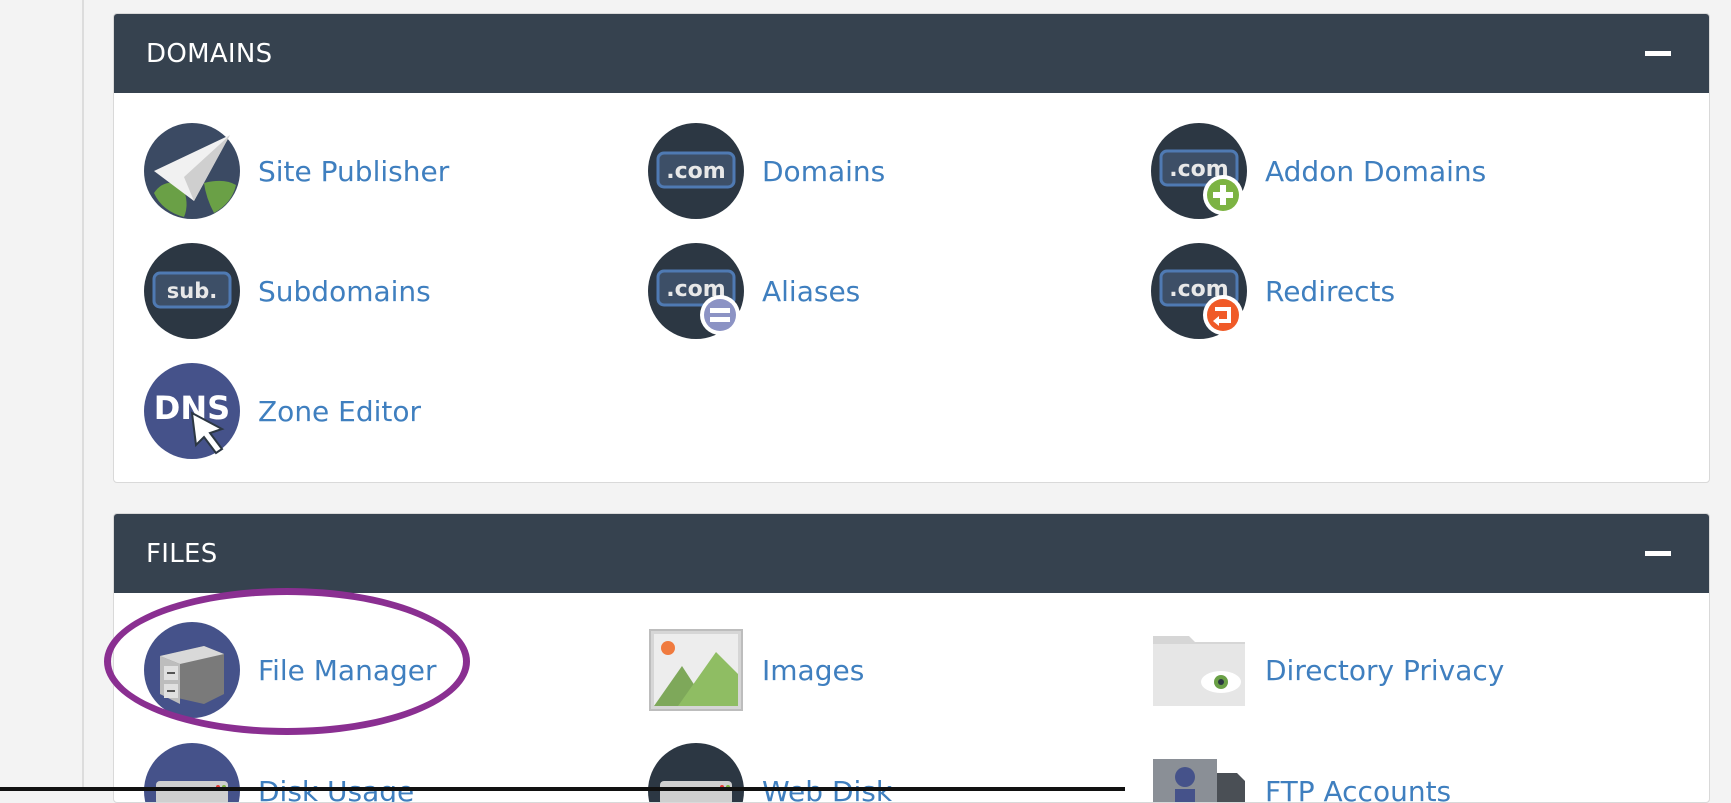 The height and width of the screenshot is (803, 1731). Describe the element at coordinates (562, 789) in the screenshot. I see `bottom-bar` at that location.